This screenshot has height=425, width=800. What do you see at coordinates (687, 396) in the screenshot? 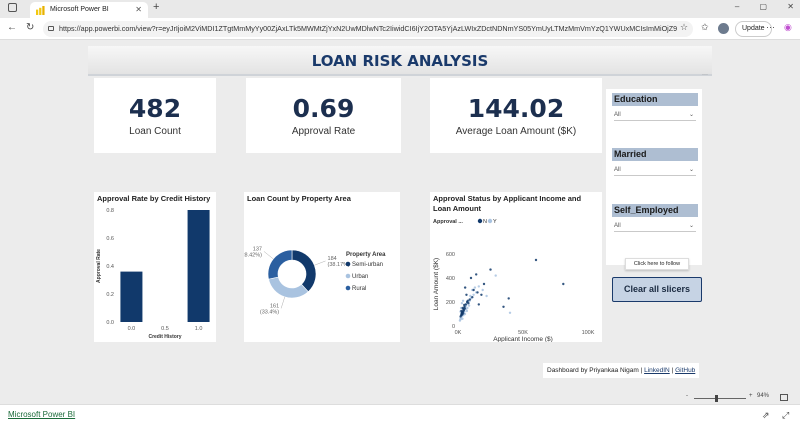
I see `zoom-out-button: -` at bounding box center [687, 396].